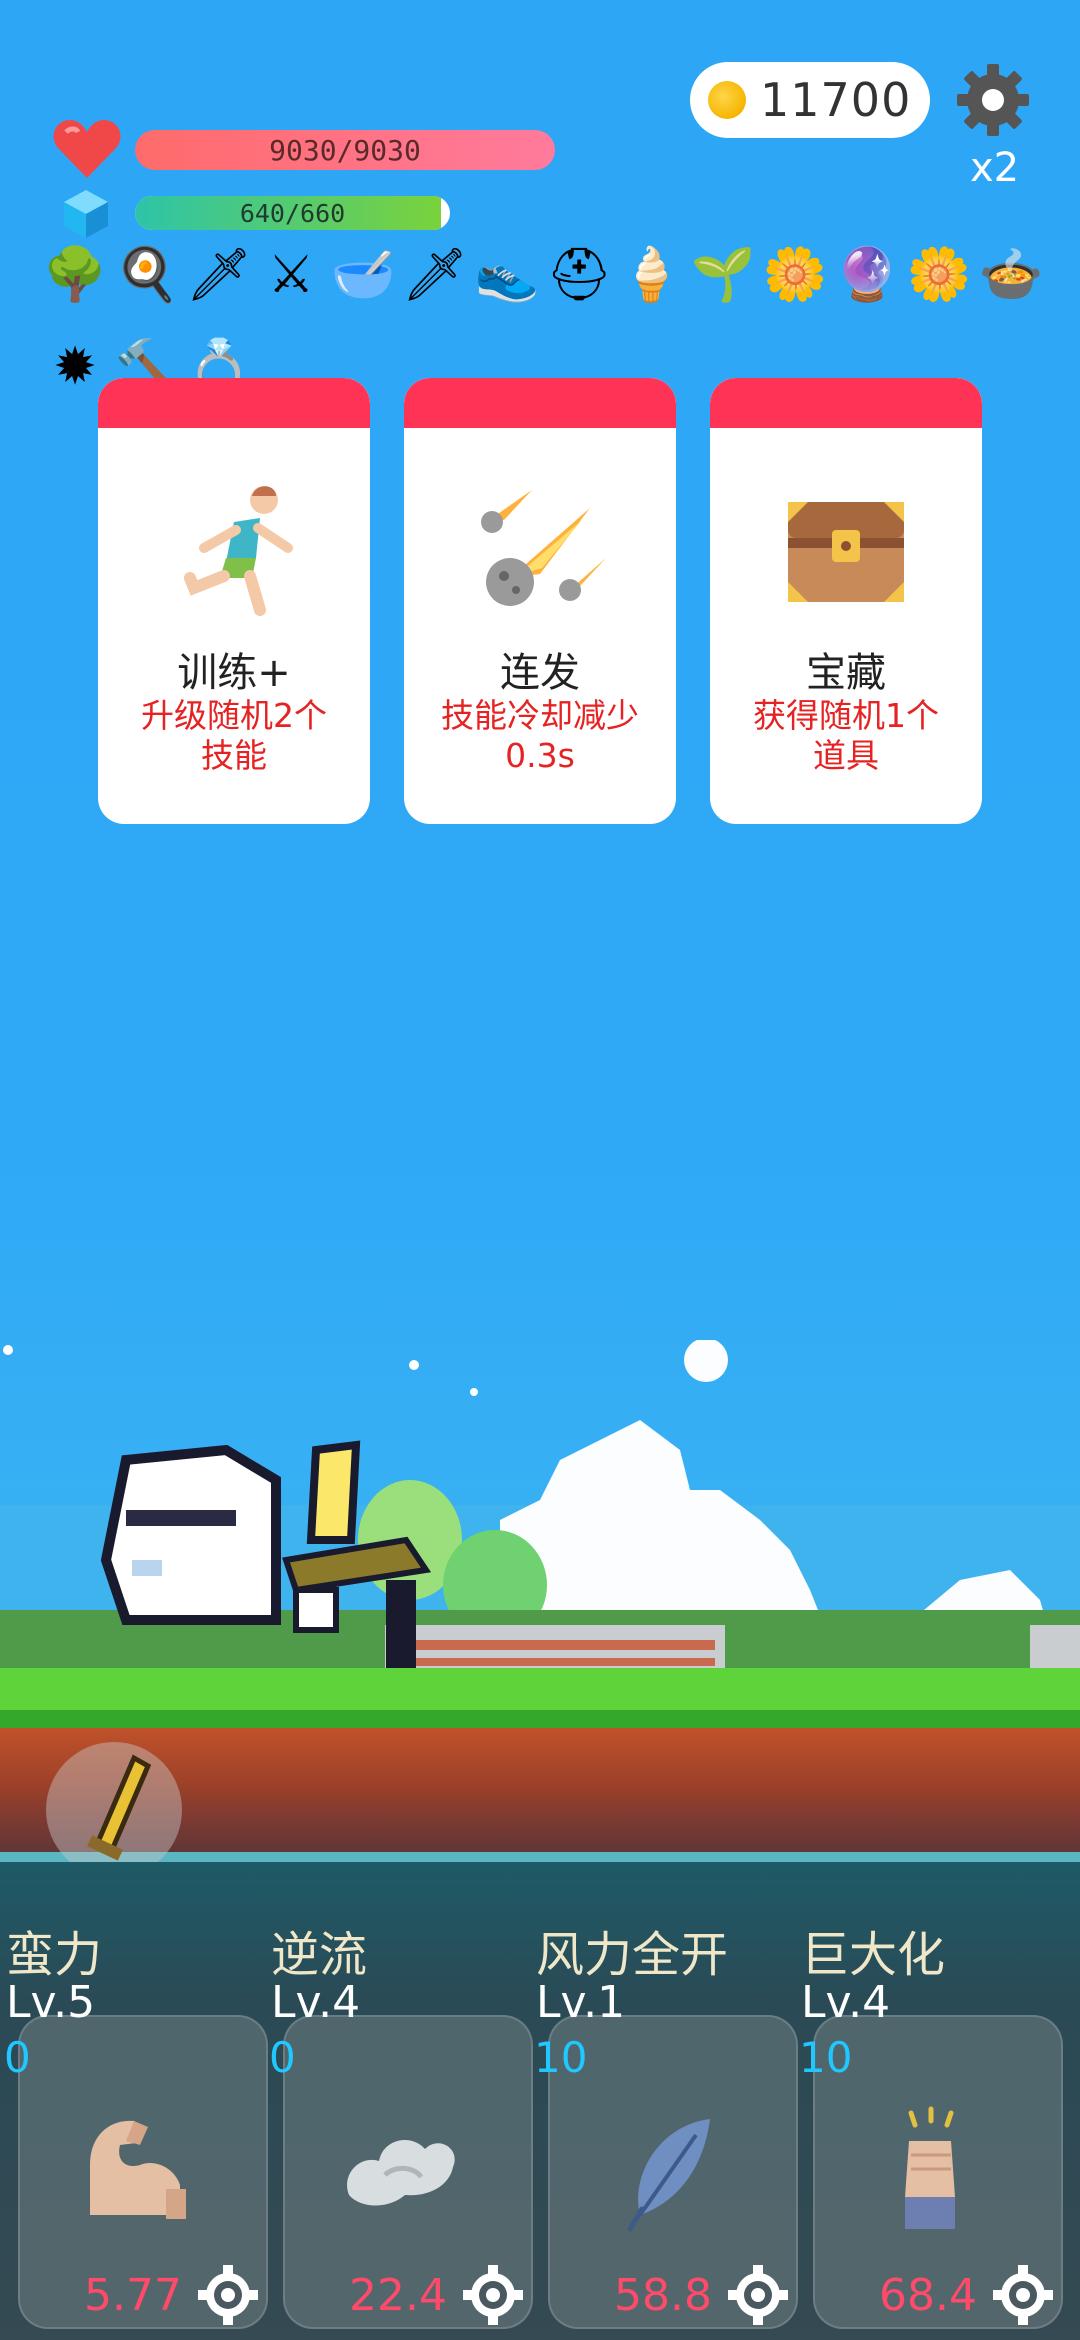  What do you see at coordinates (435, 275) in the screenshot?
I see `short-sword-icon: 🗡` at bounding box center [435, 275].